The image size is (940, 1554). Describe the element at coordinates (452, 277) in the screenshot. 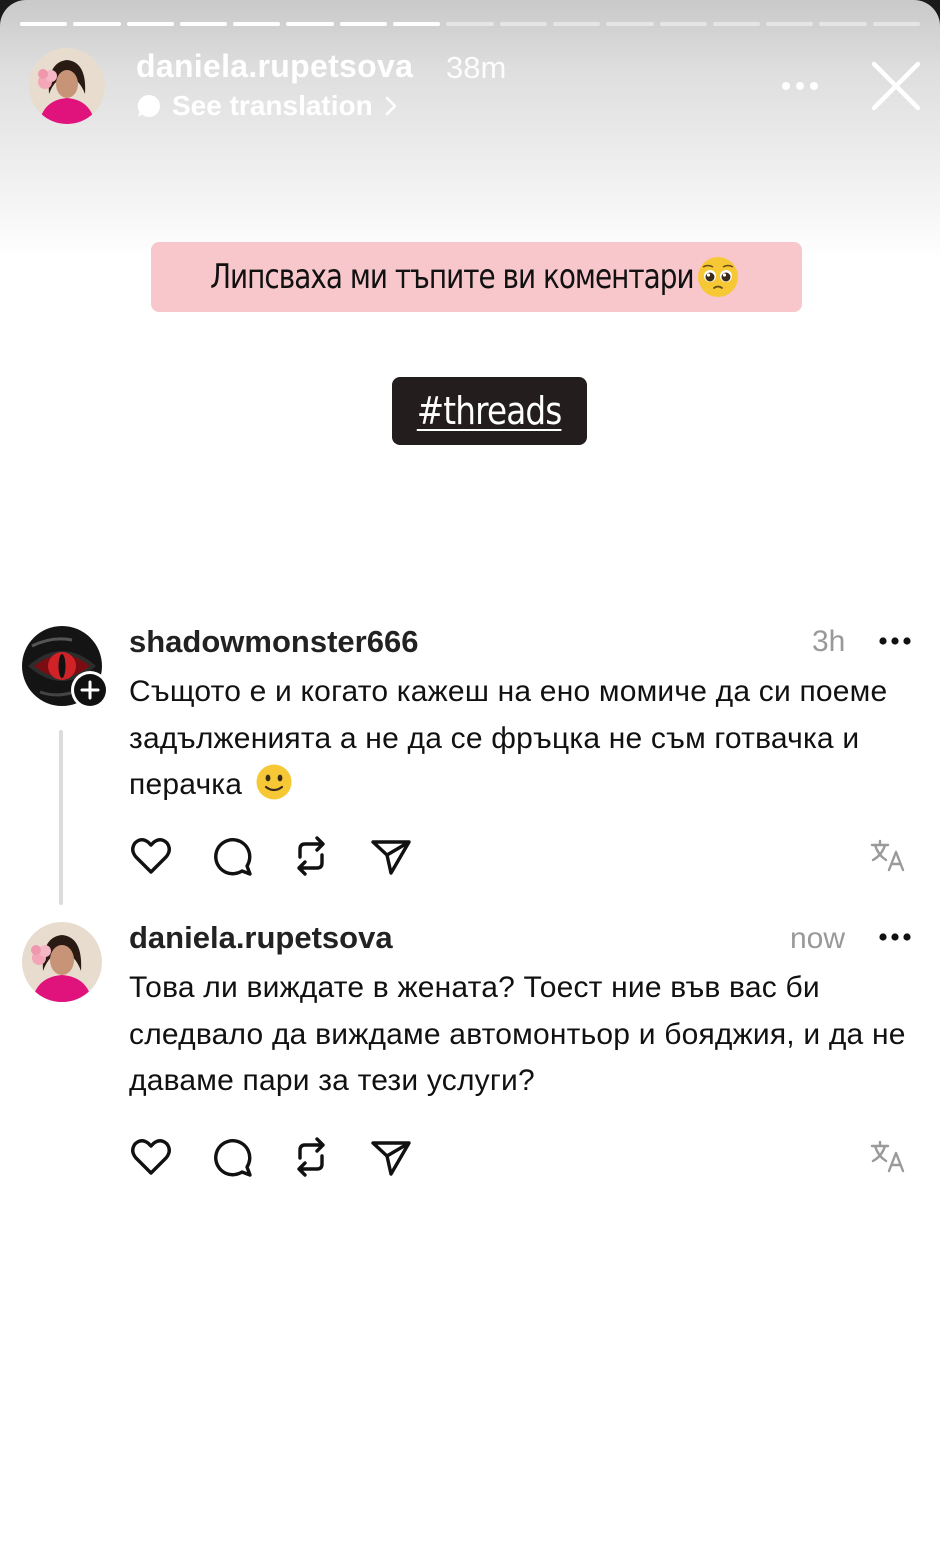

I see `caption-text: Липсваха ми тъпите ви коментари` at that location.